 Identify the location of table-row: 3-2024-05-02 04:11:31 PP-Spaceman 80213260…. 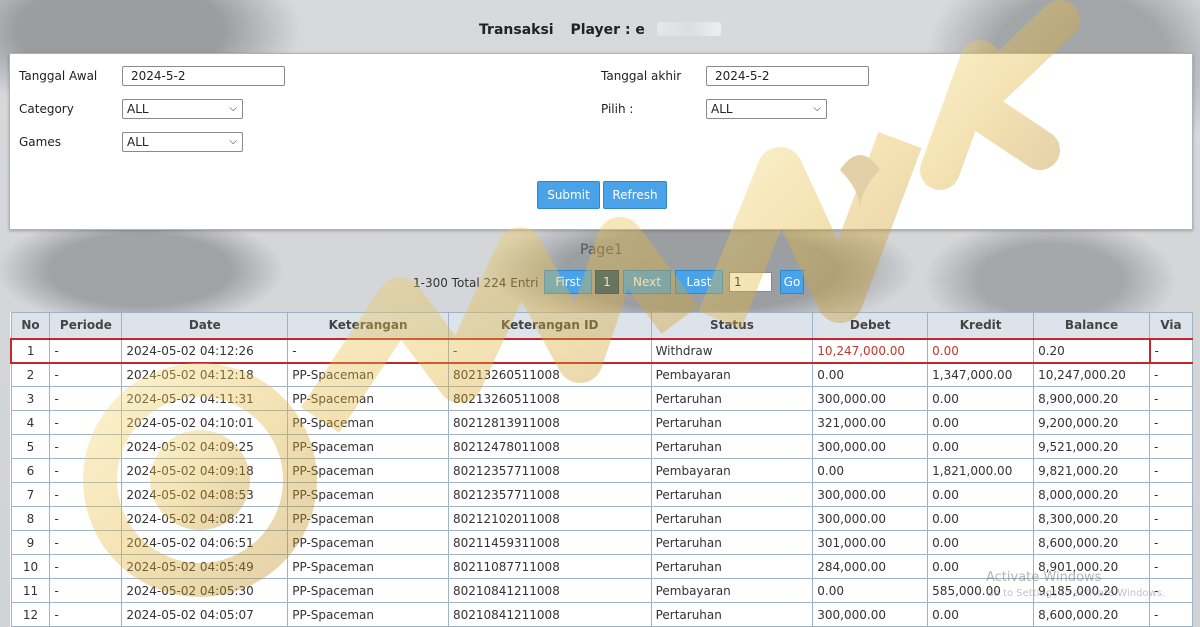
(601, 398).